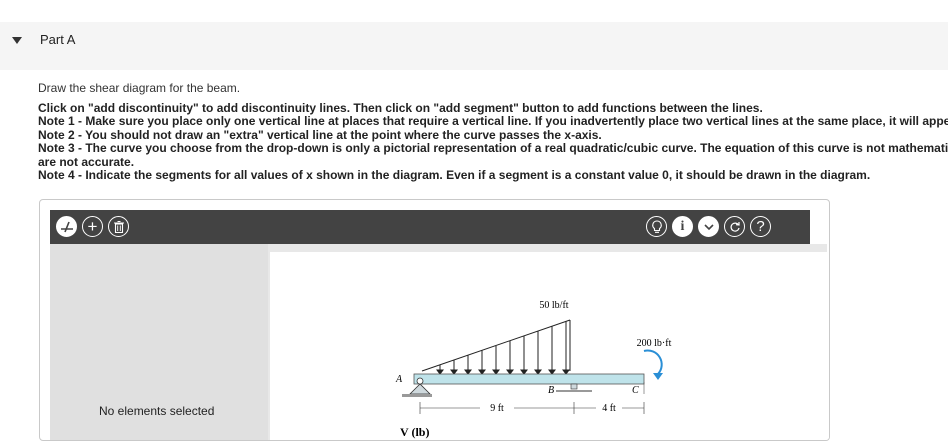 The height and width of the screenshot is (441, 948). I want to click on point-b-label: B, so click(551, 390).